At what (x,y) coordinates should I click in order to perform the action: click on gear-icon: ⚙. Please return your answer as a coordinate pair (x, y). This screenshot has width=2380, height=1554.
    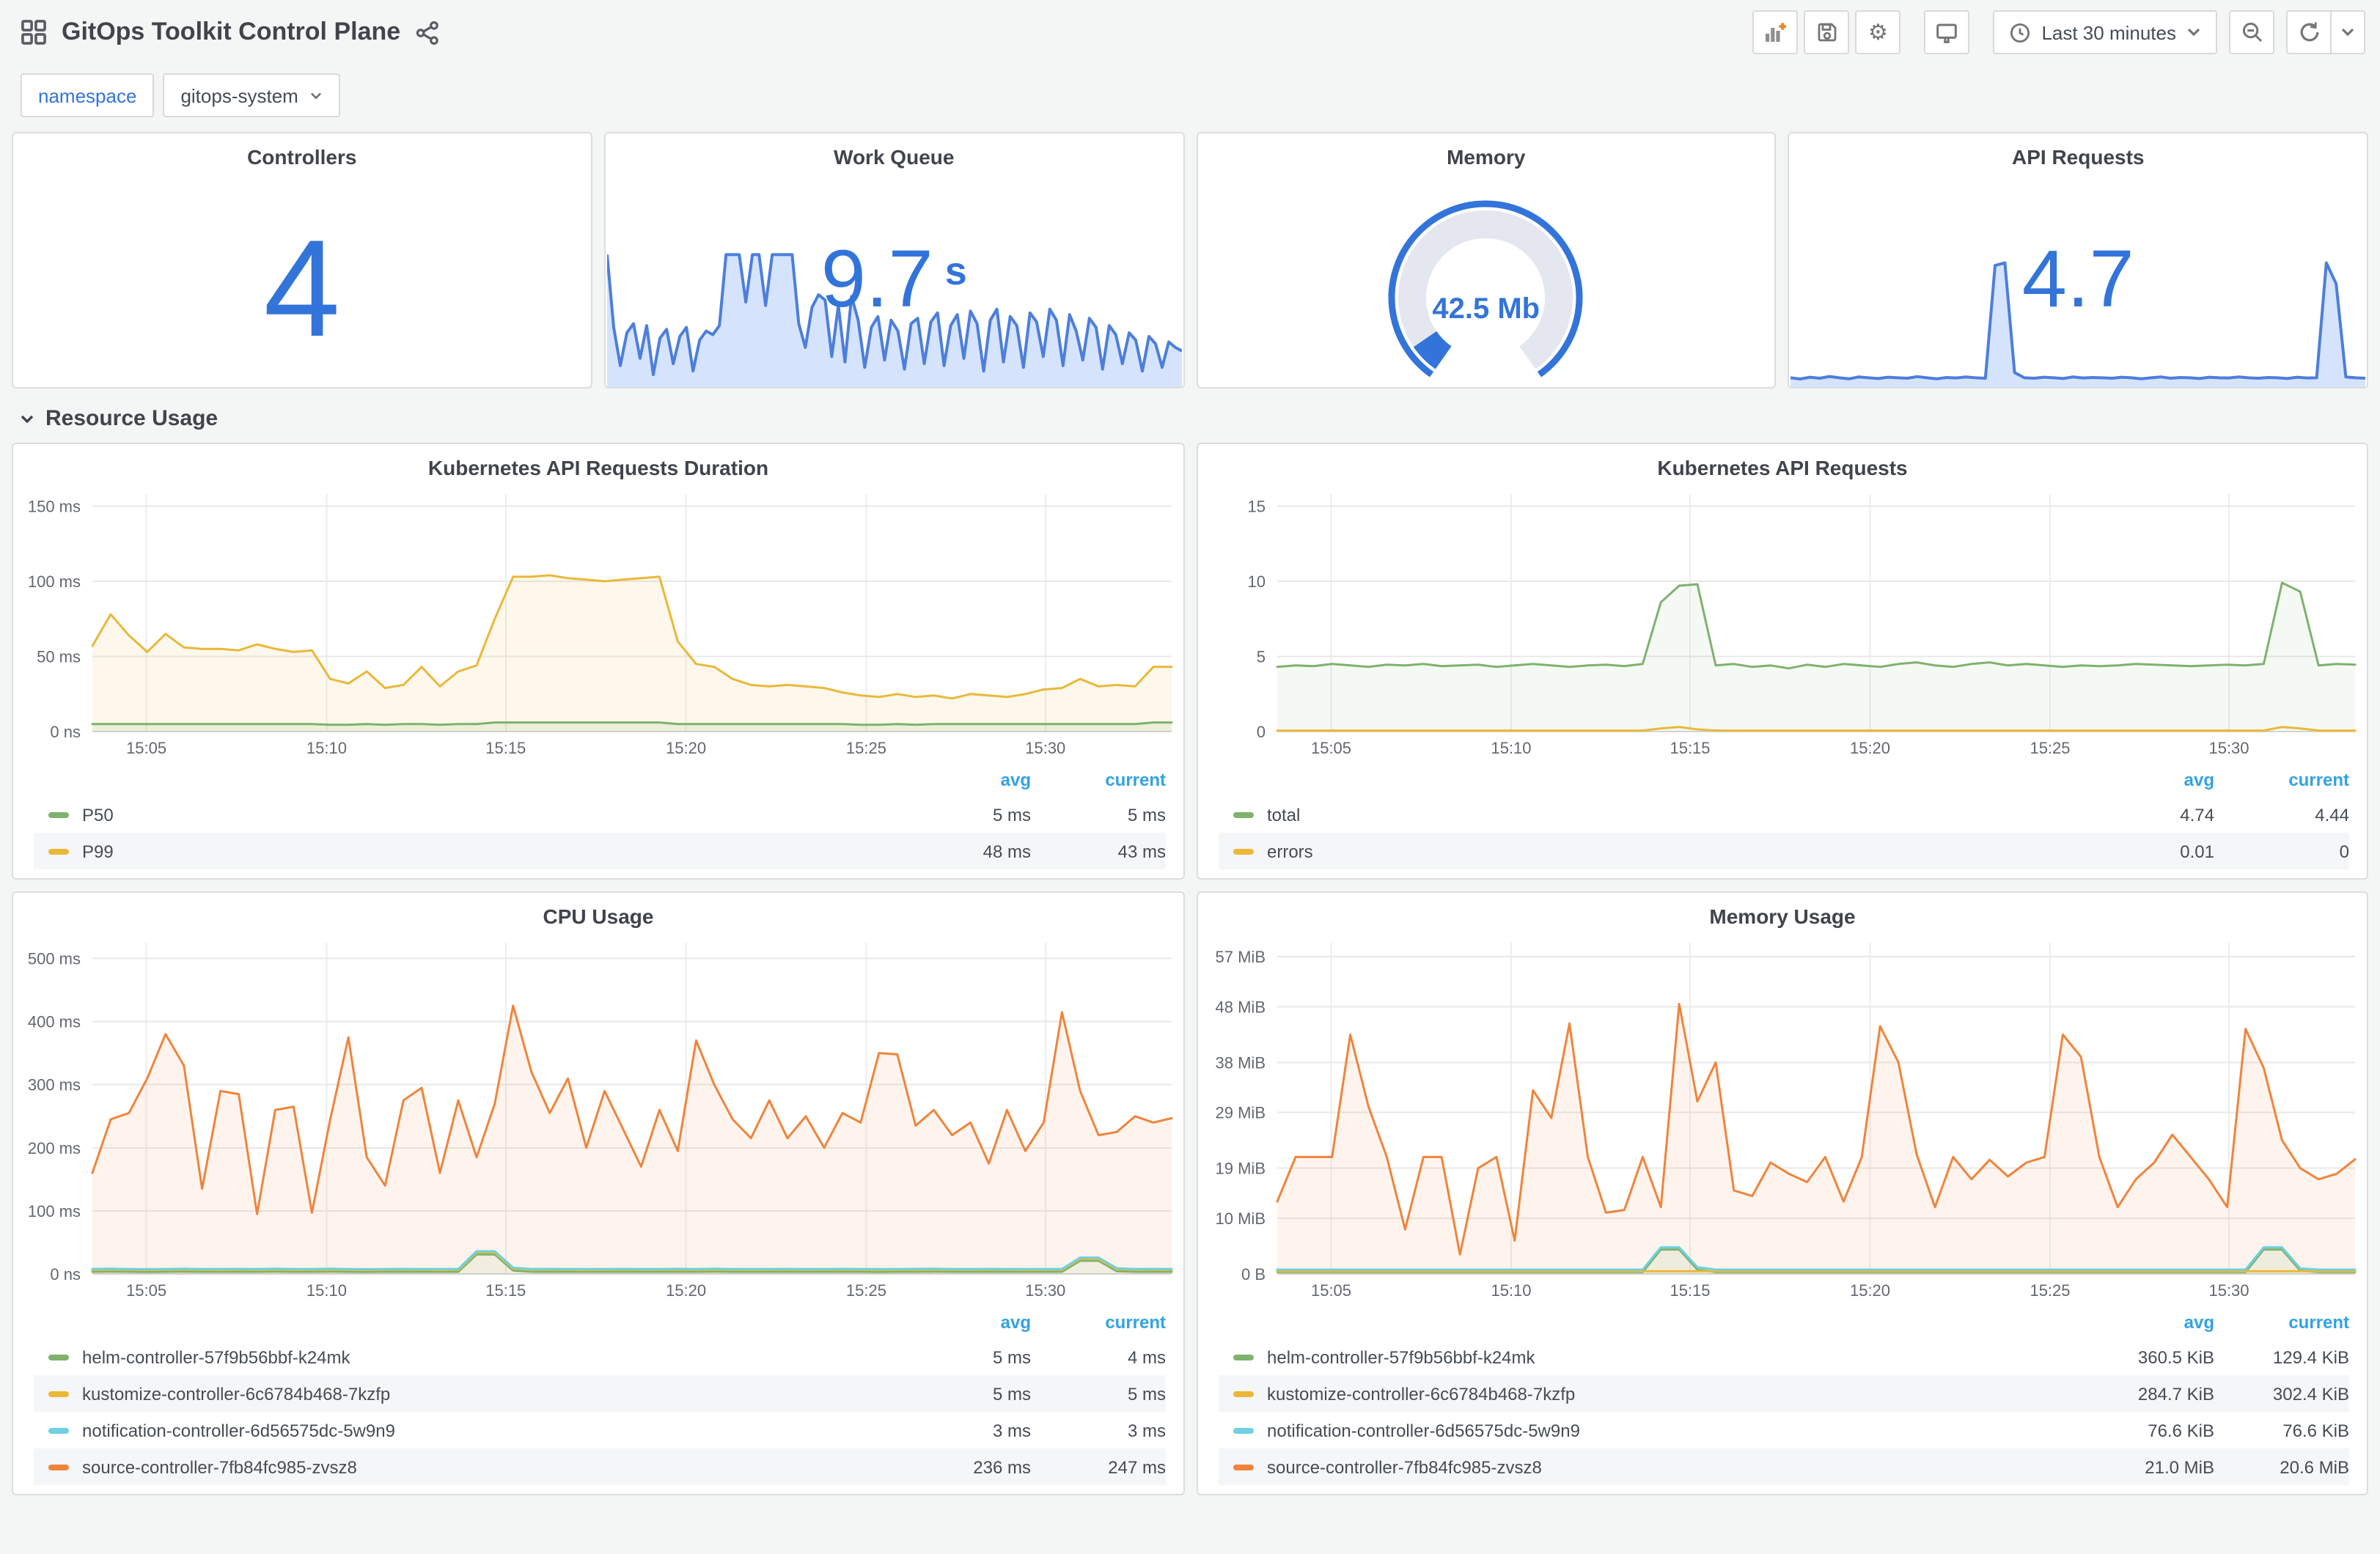
    Looking at the image, I should click on (1877, 32).